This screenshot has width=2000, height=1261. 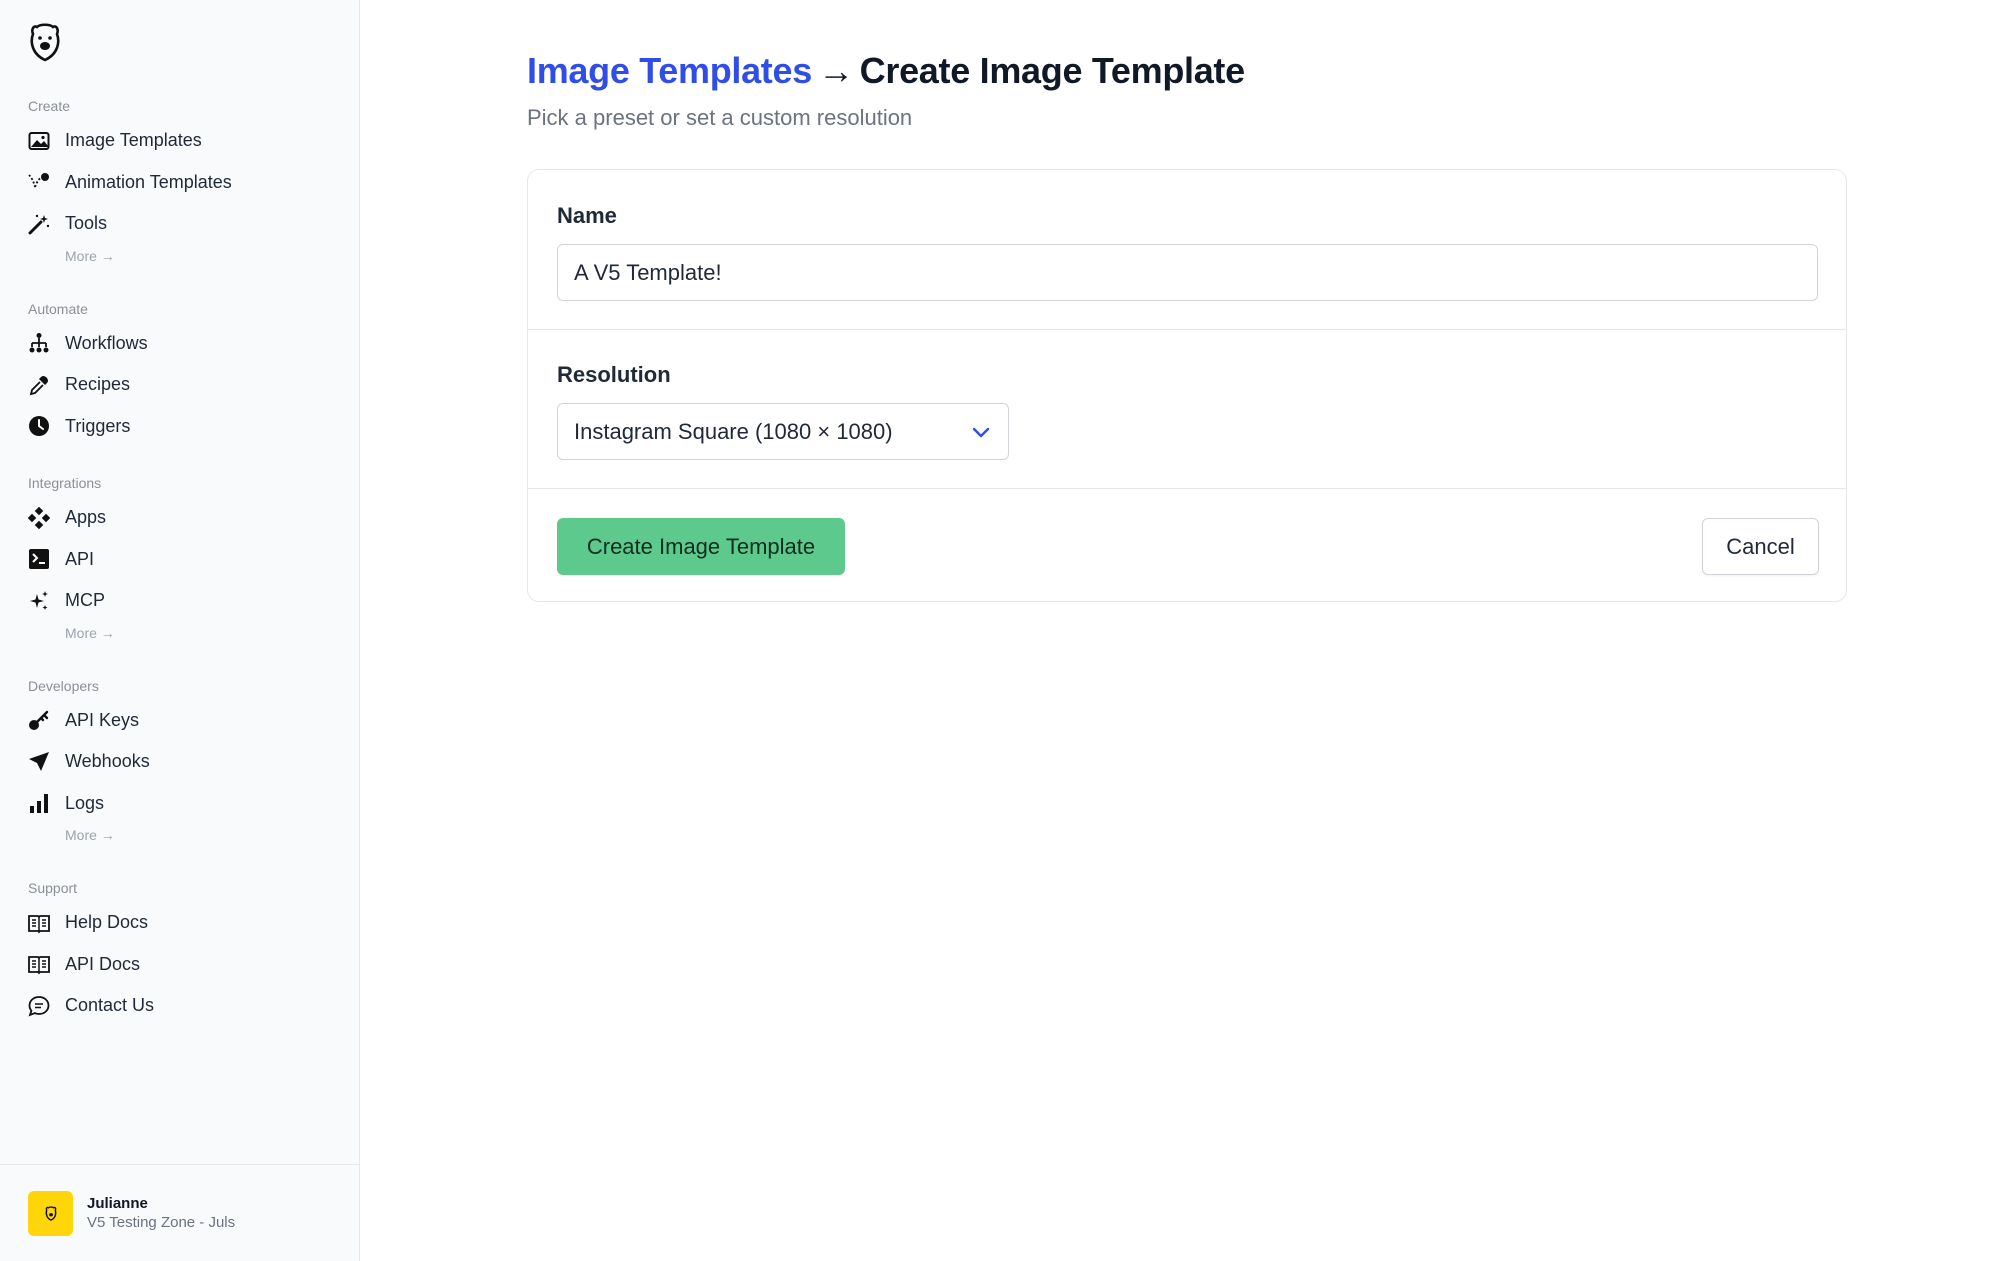 I want to click on resolution-select-value: Instagram Square (1080 × 1080), so click(x=733, y=431).